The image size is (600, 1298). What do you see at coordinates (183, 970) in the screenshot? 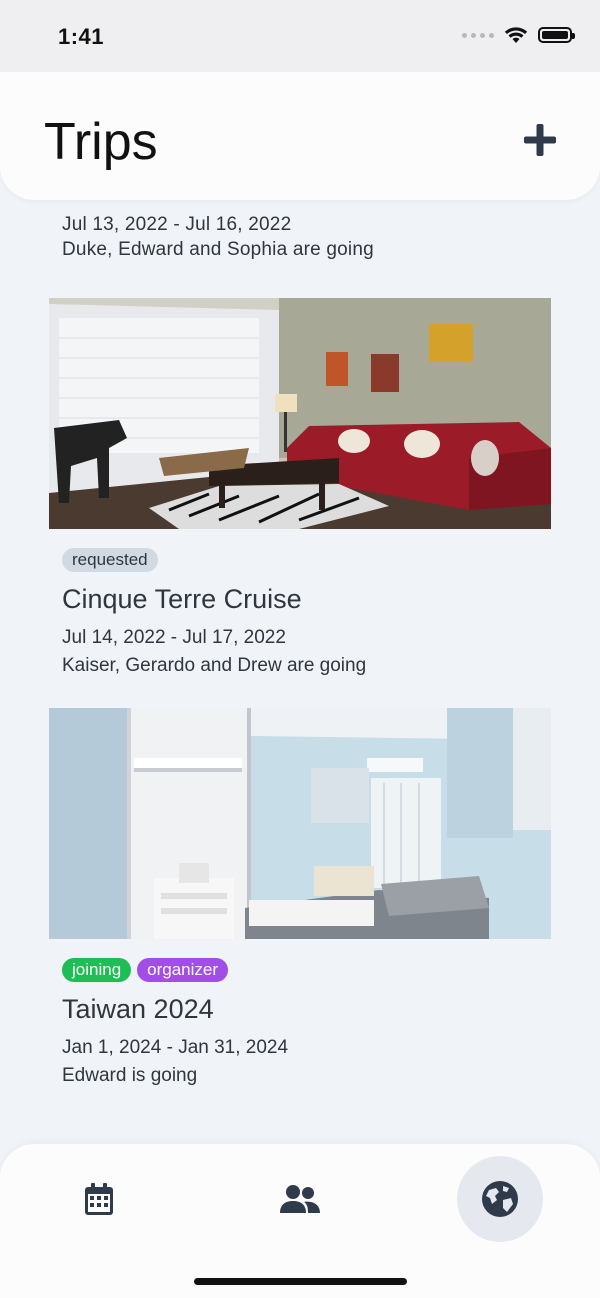
I see `role-badge: organizer` at bounding box center [183, 970].